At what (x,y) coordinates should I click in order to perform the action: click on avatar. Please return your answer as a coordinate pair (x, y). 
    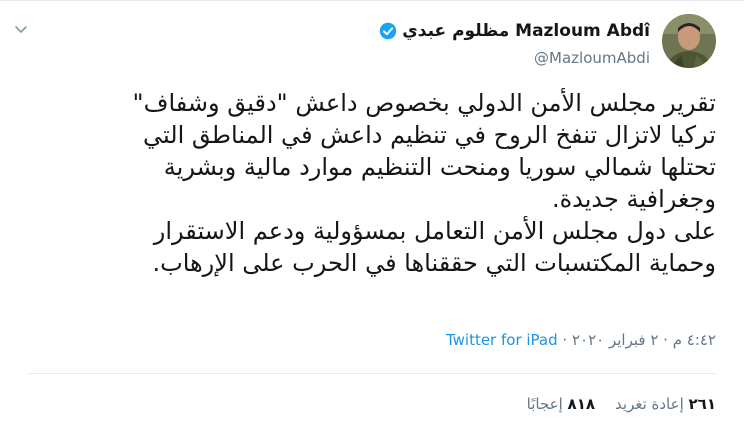
    Looking at the image, I should click on (689, 41).